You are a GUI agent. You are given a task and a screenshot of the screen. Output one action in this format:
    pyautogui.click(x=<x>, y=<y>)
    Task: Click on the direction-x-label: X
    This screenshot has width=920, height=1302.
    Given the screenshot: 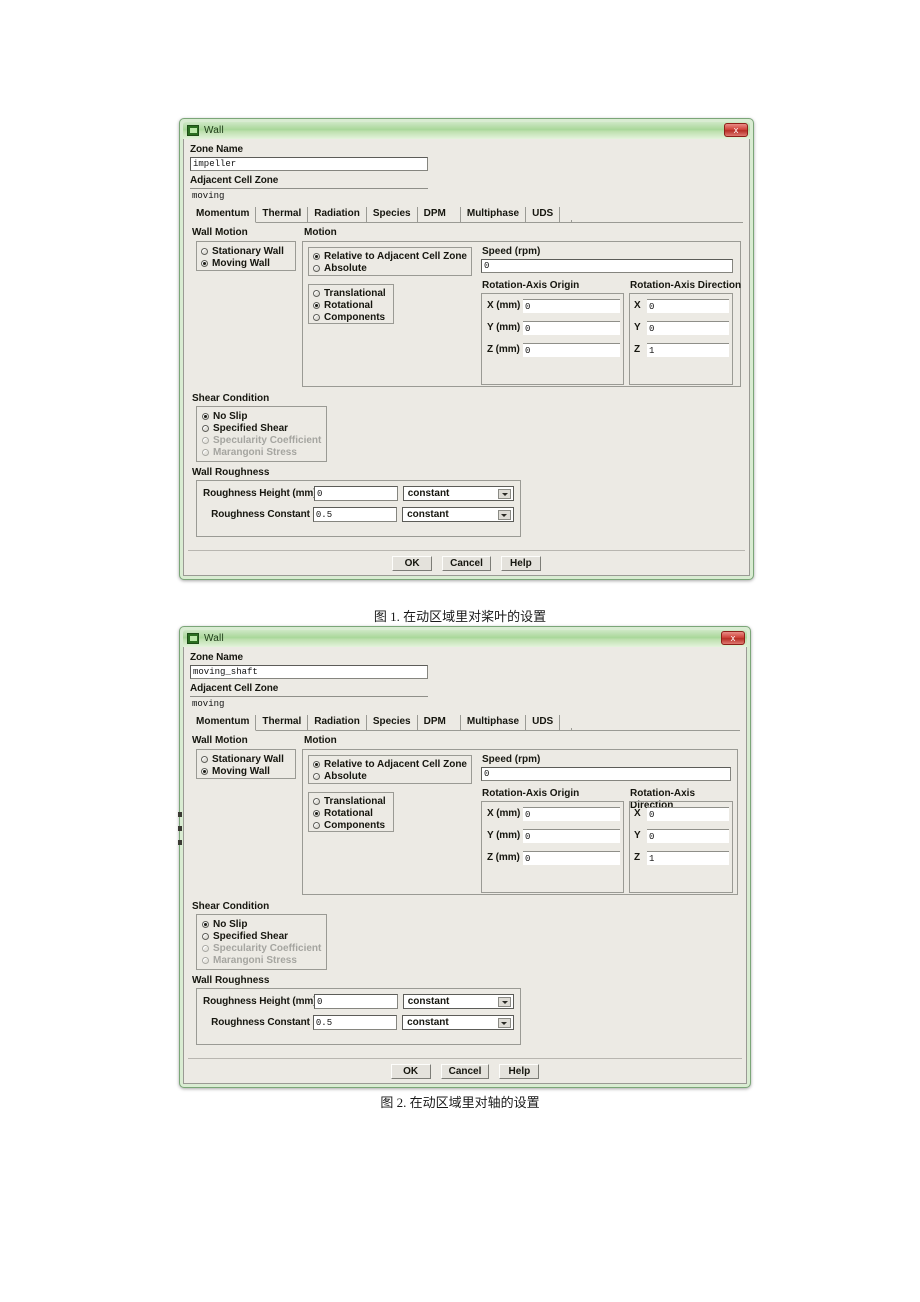 What is the action you would take?
    pyautogui.click(x=637, y=305)
    